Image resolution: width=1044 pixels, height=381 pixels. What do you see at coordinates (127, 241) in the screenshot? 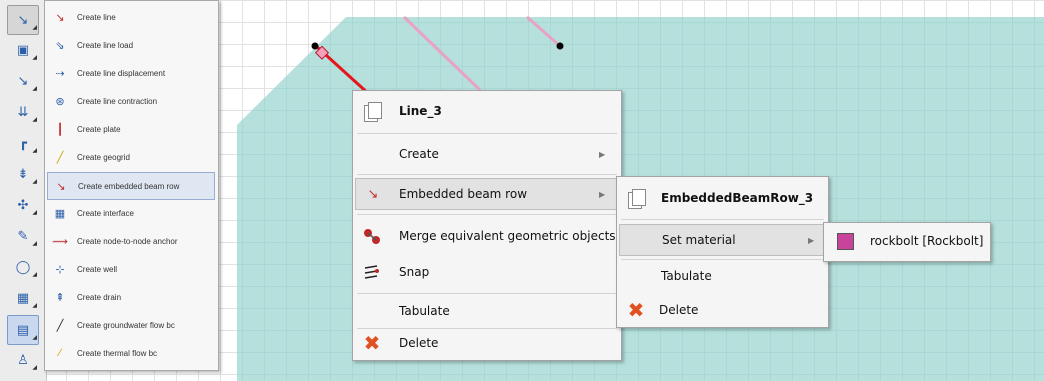
I see `flyout-item-label: Create node-to-node anchor` at bounding box center [127, 241].